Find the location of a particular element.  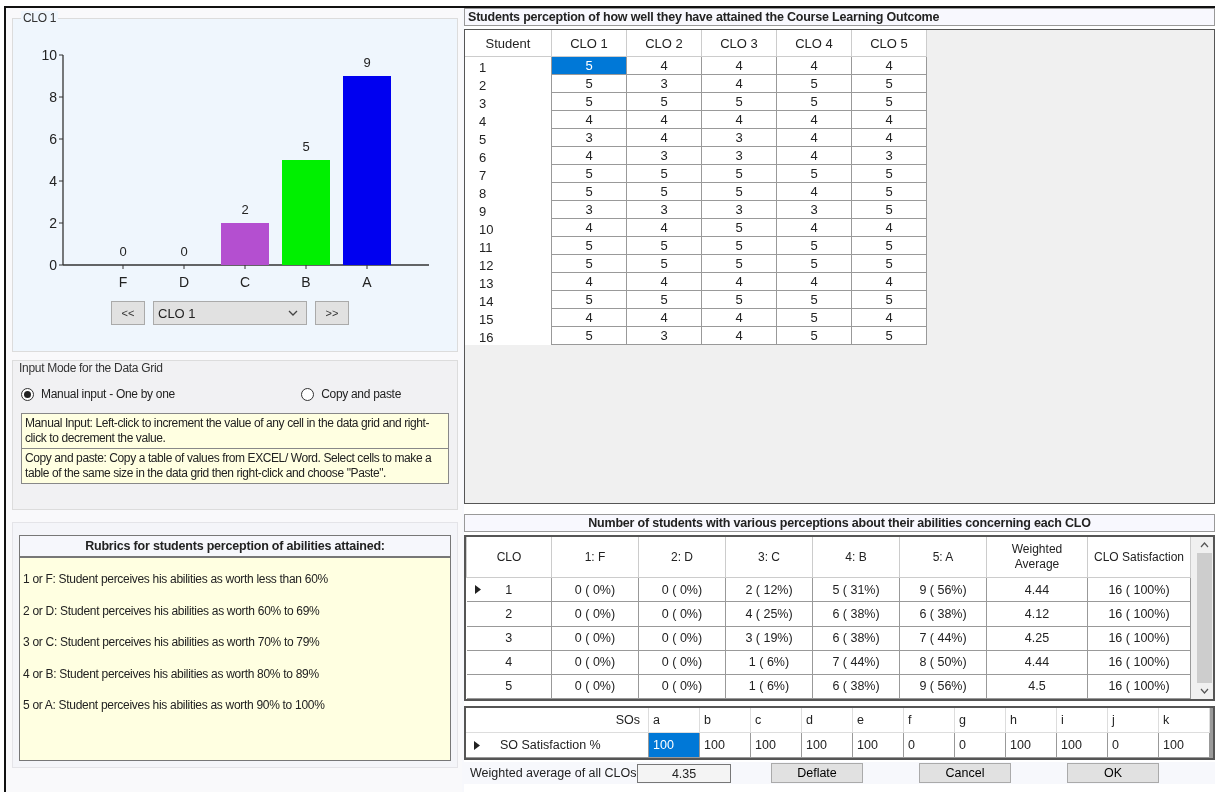

action-button: Deflate is located at coordinates (817, 773).